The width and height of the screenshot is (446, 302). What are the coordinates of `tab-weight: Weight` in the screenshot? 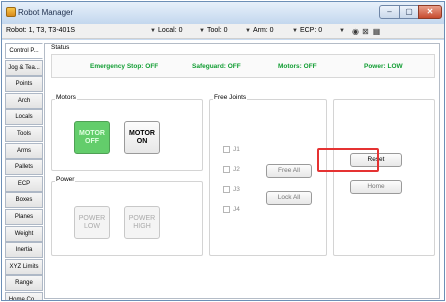 It's located at (24, 233).